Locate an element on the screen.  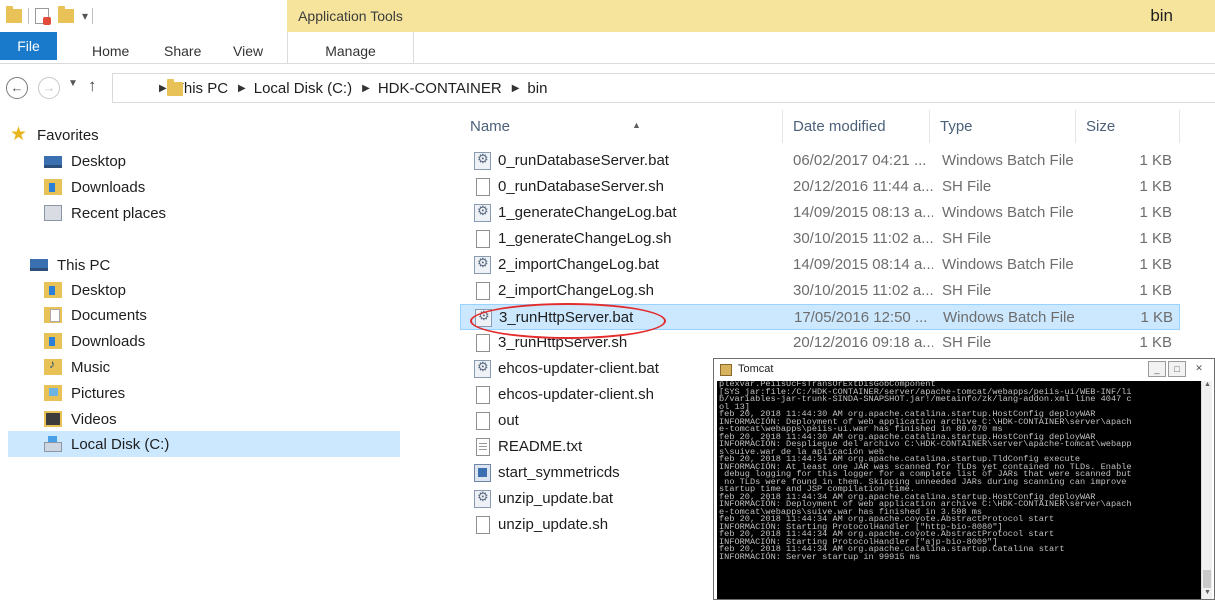
console-title: Tomcat is located at coordinates (756, 369).